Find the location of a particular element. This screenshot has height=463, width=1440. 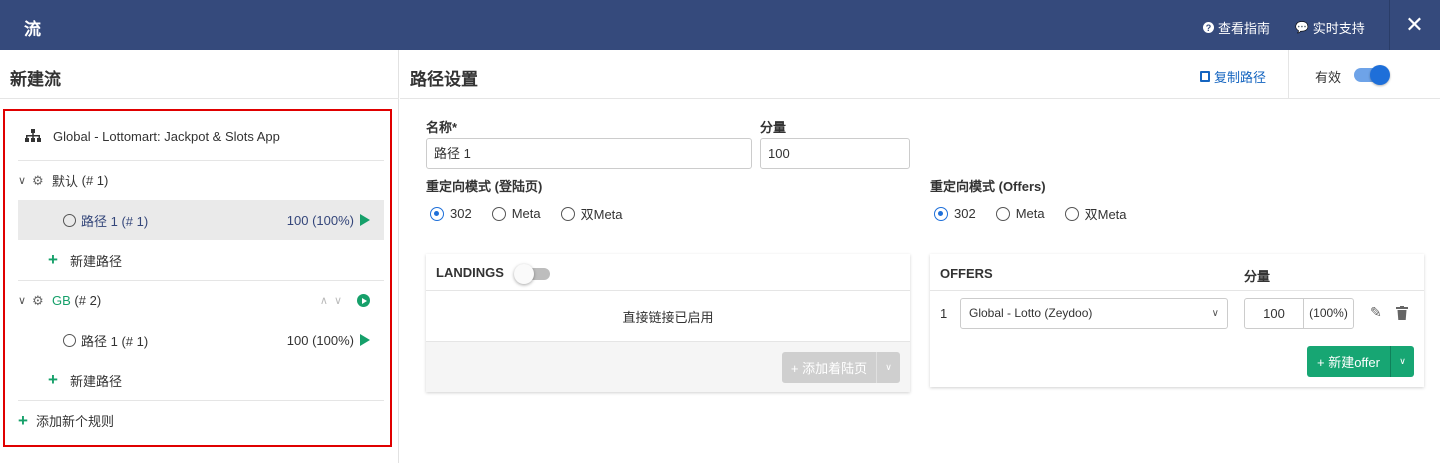

guide-link: ? 查看指南 is located at coordinates (1236, 27).